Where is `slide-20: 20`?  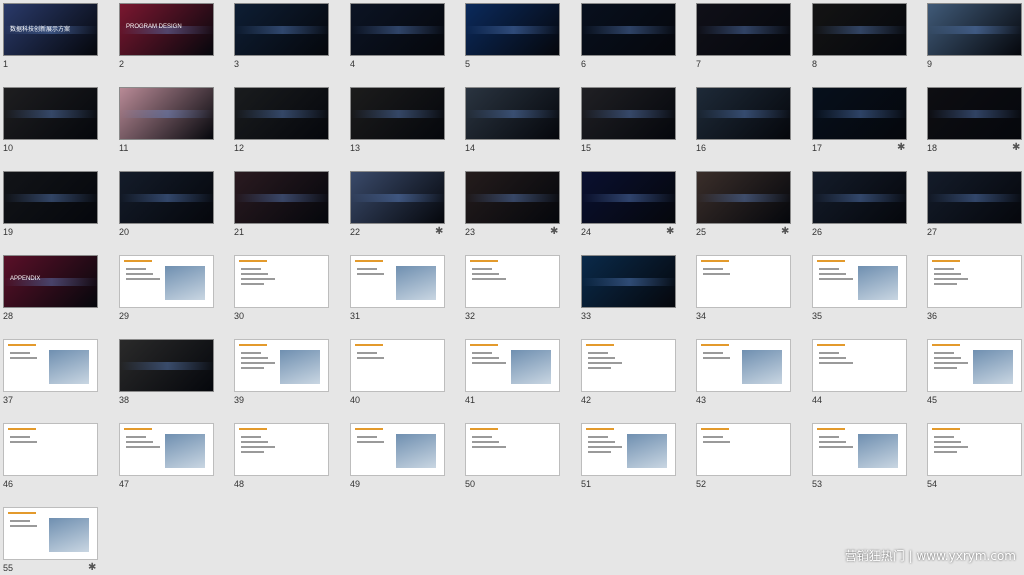
slide-20: 20 is located at coordinates (166, 205).